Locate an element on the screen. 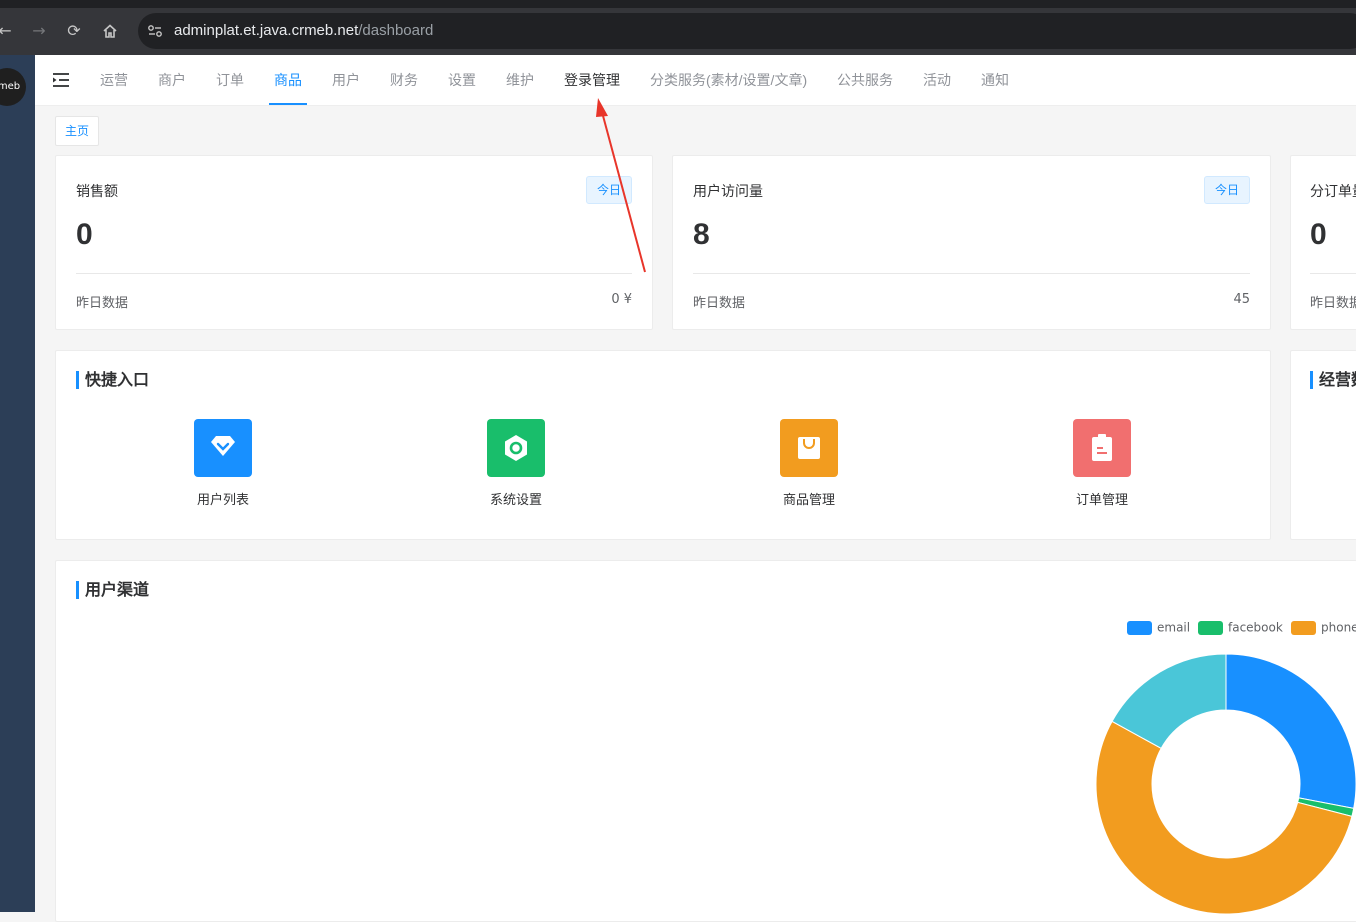 The width and height of the screenshot is (1356, 922). nav-item-orders: 订单 is located at coordinates (230, 80).